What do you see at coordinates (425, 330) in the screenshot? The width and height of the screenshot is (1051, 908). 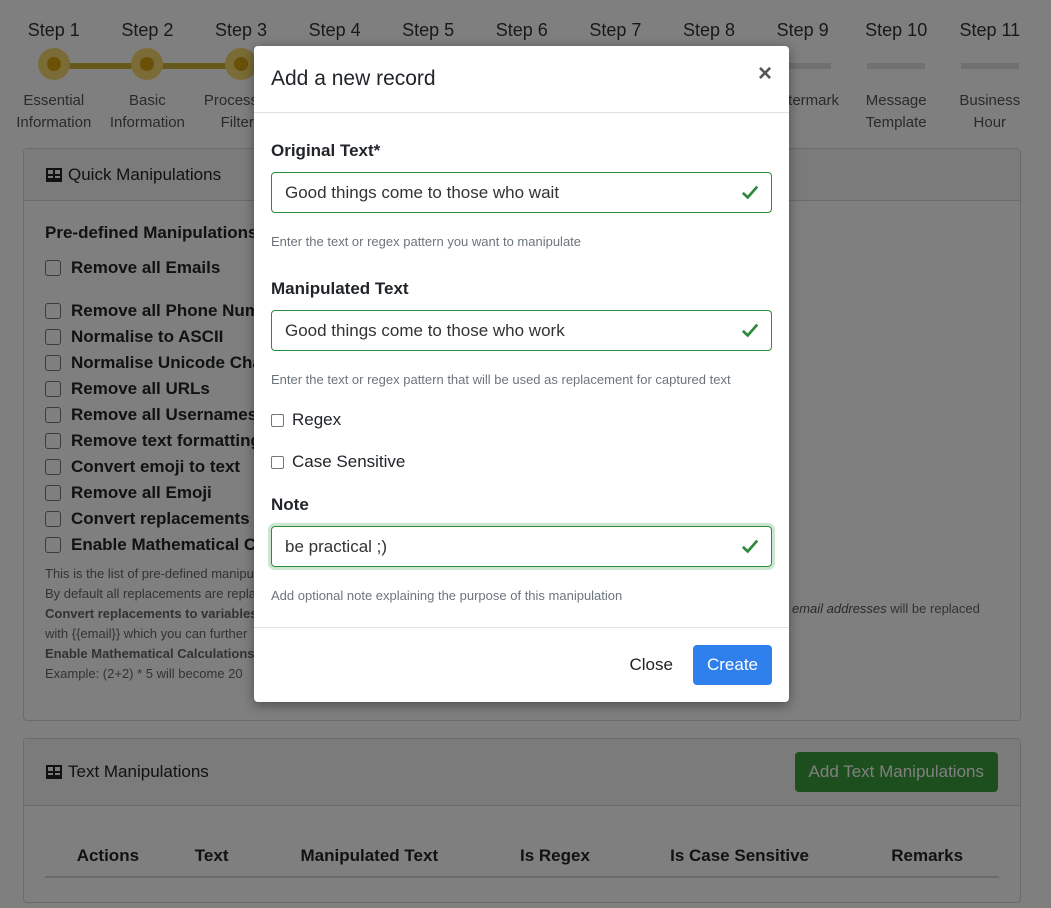 I see `manipulated-text-value: Good things come to those who work` at bounding box center [425, 330].